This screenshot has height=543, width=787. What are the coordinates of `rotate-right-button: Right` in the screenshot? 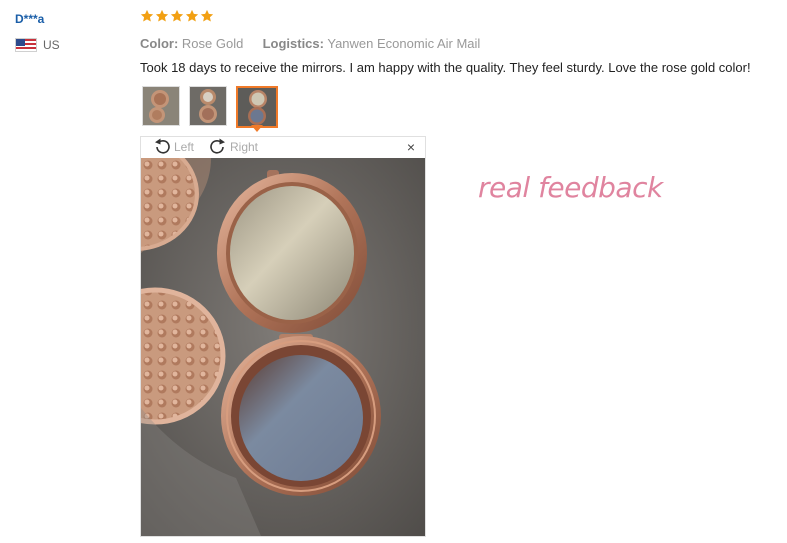 It's located at (233, 147).